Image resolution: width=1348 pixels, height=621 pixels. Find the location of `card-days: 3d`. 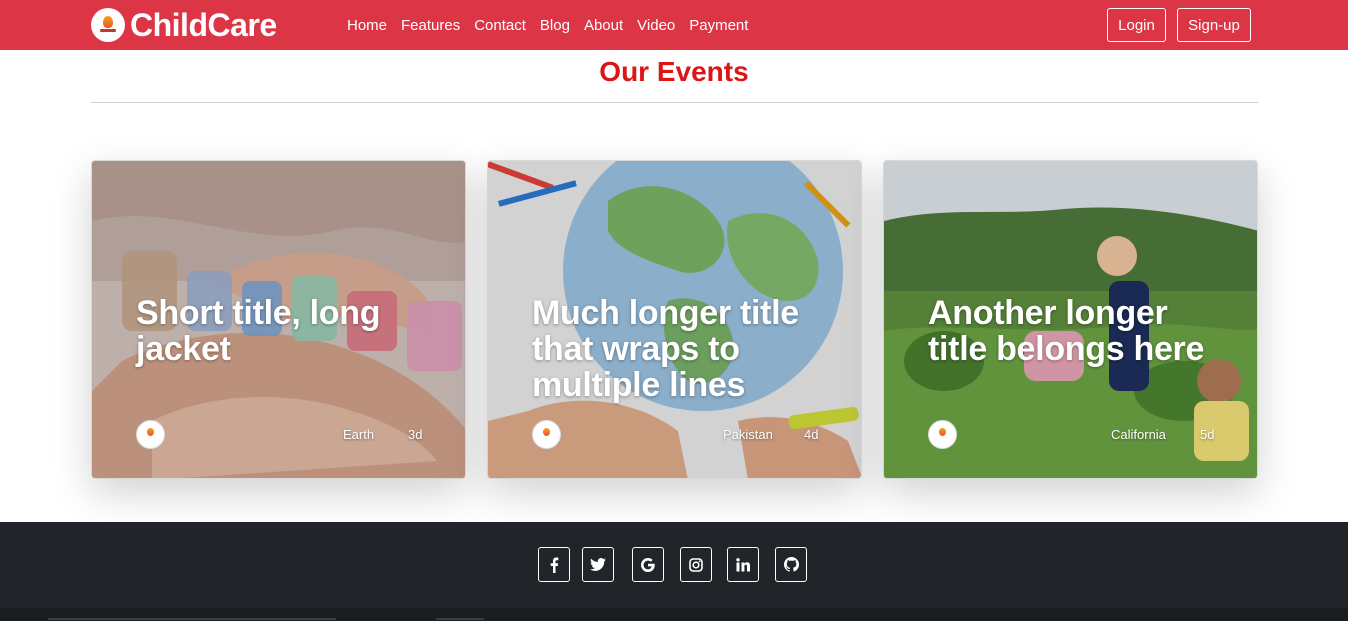

card-days: 3d is located at coordinates (415, 434).